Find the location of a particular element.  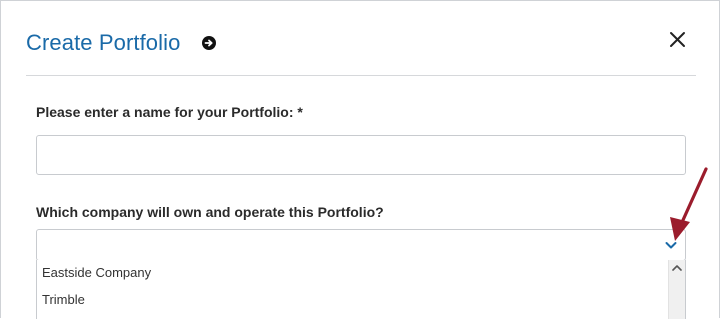

close-button is located at coordinates (678, 40).